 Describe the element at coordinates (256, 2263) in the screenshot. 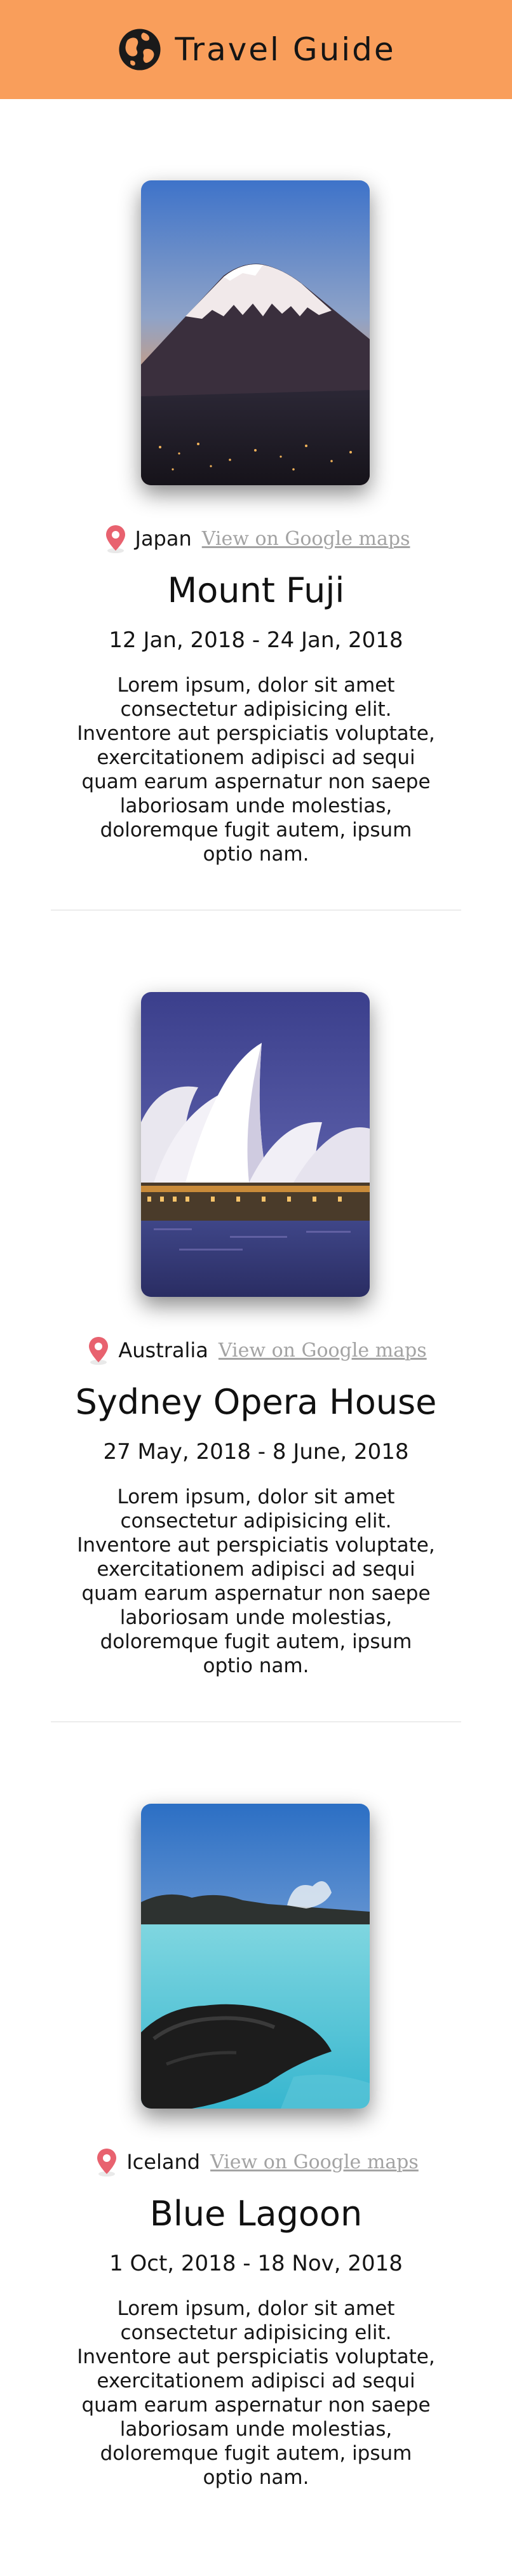

I see `trip-dates: 1 Oct, 2018 - 18 Nov, 2018` at that location.